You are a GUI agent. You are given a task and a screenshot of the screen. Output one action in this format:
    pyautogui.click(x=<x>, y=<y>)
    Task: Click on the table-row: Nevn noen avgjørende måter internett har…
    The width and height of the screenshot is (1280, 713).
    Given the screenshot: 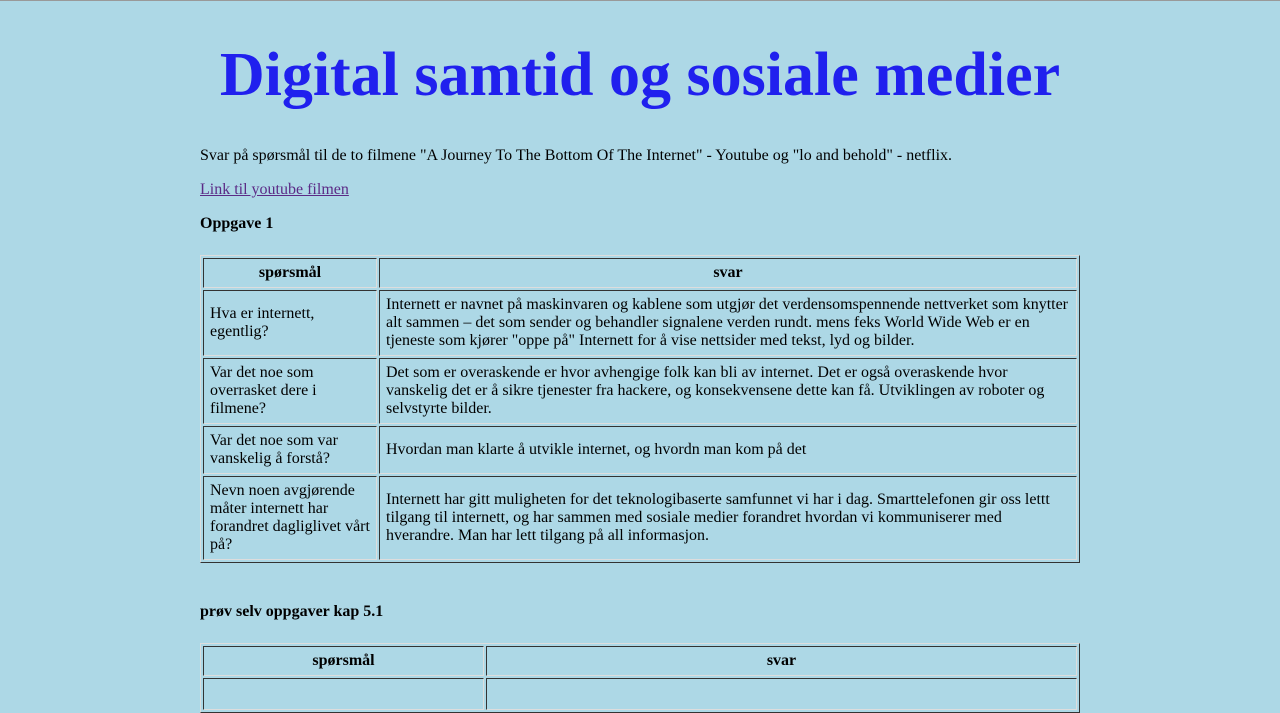 What is the action you would take?
    pyautogui.click(x=640, y=518)
    